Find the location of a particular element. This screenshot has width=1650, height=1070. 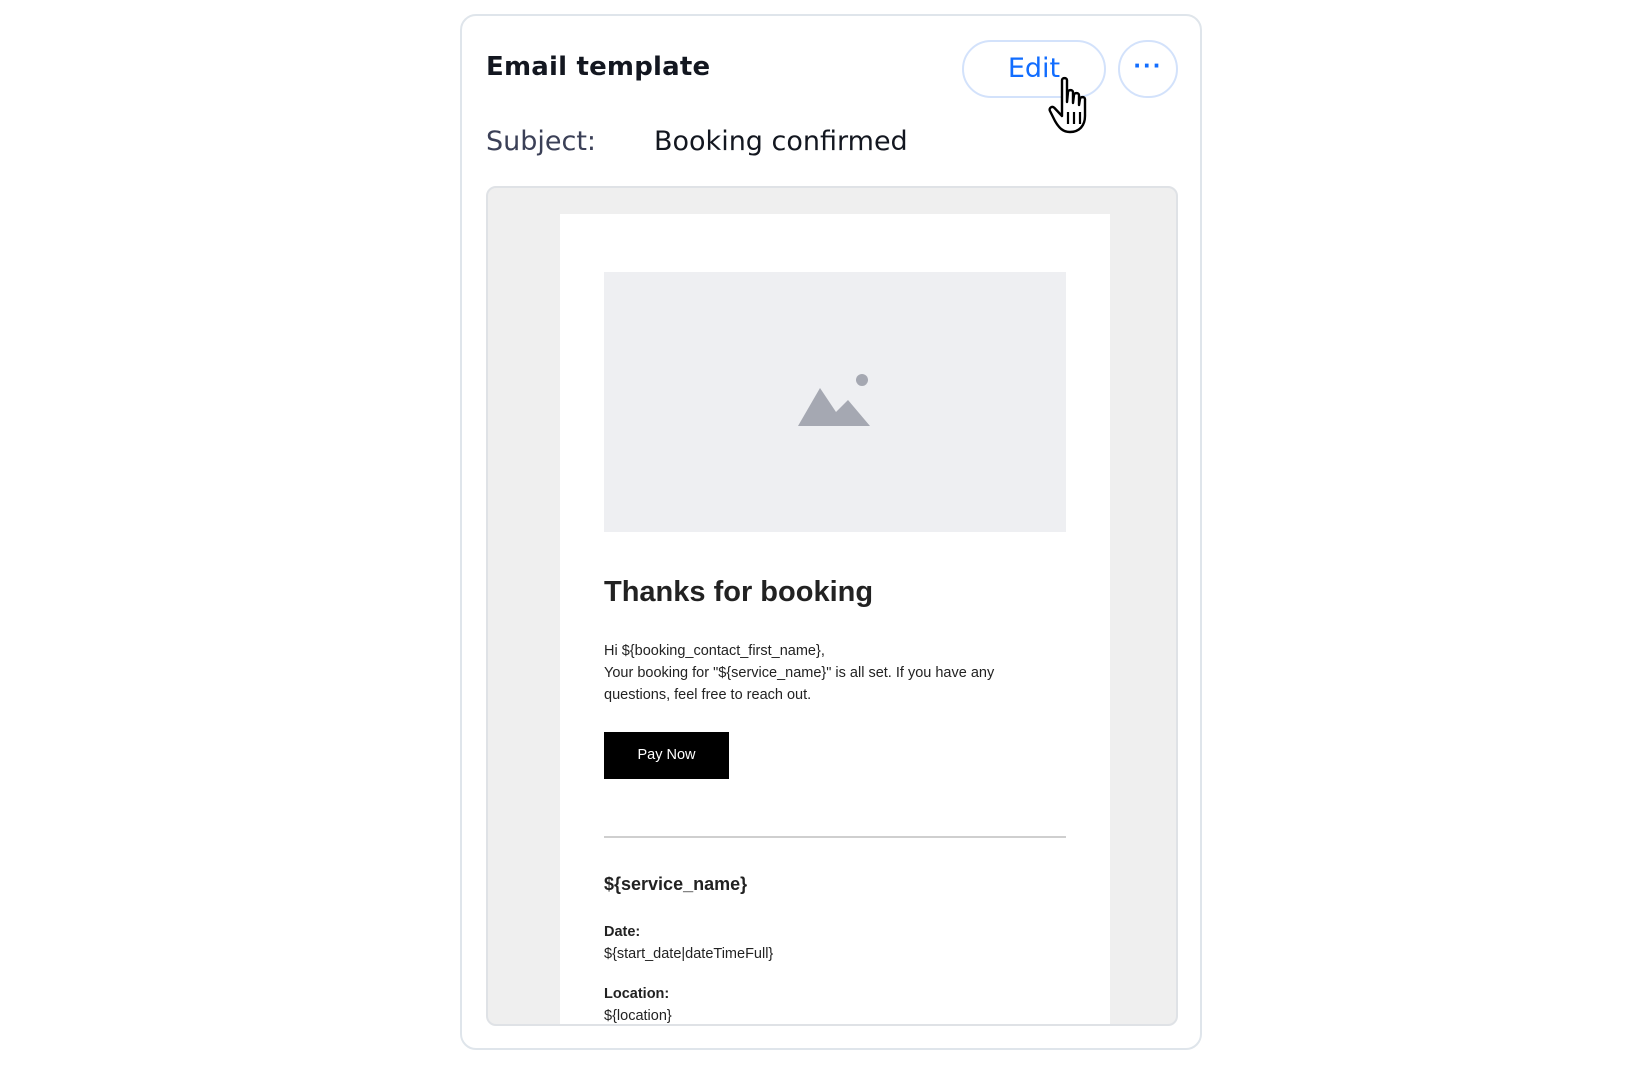

divider is located at coordinates (835, 837).